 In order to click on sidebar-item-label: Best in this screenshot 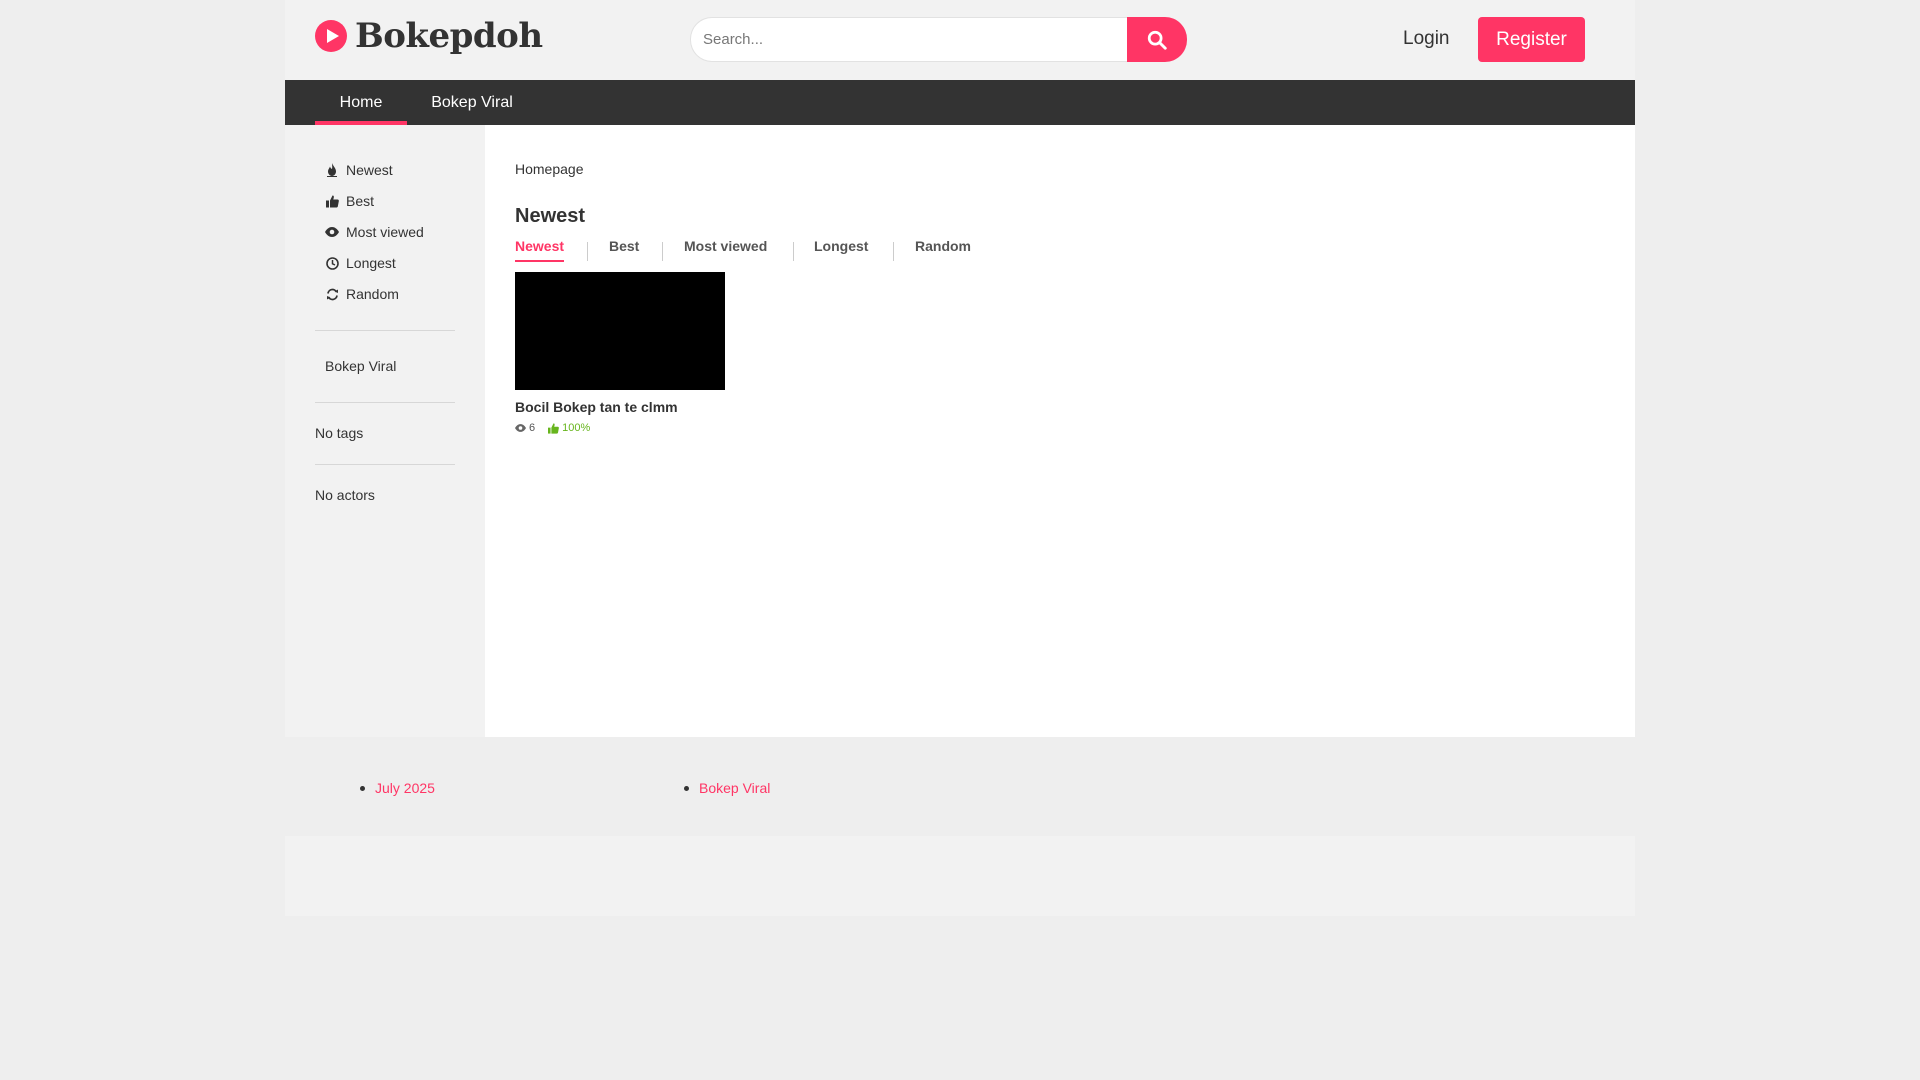, I will do `click(360, 201)`.